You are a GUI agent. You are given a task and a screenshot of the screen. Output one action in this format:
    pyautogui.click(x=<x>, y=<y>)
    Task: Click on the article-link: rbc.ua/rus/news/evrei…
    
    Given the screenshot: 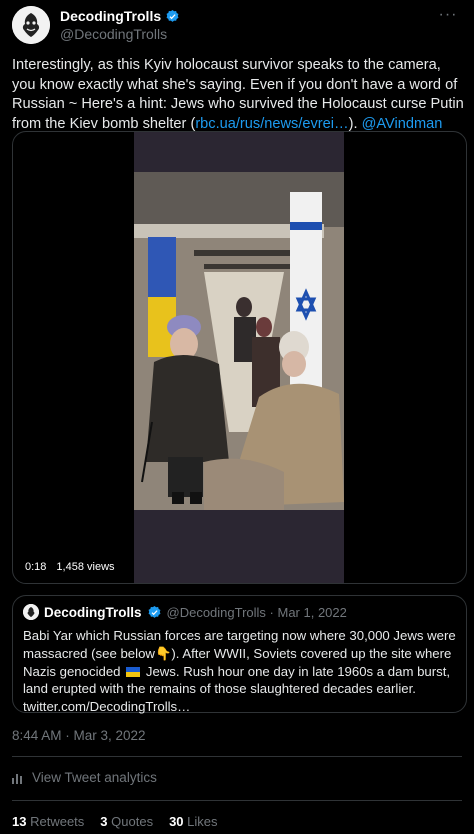 What is the action you would take?
    pyautogui.click(x=271, y=124)
    